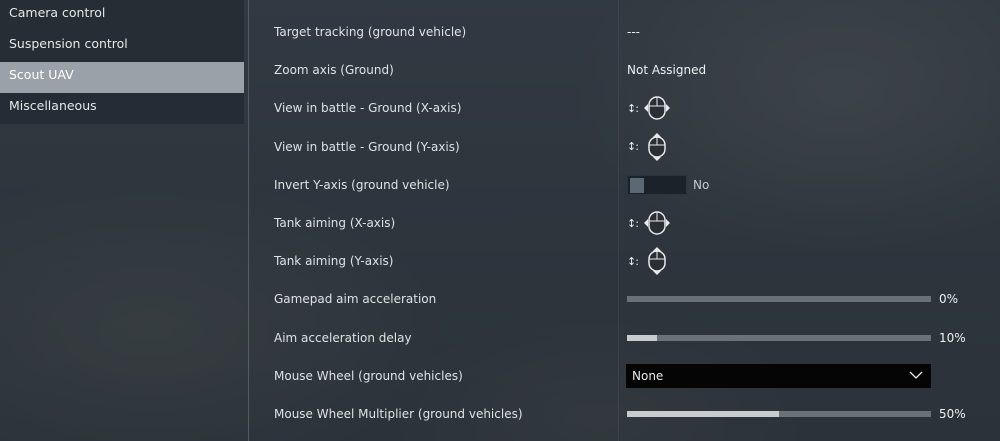  Describe the element at coordinates (624, 299) in the screenshot. I see `setting-row-aim-acceleration: Gamepad aim acceleration 0%` at that location.